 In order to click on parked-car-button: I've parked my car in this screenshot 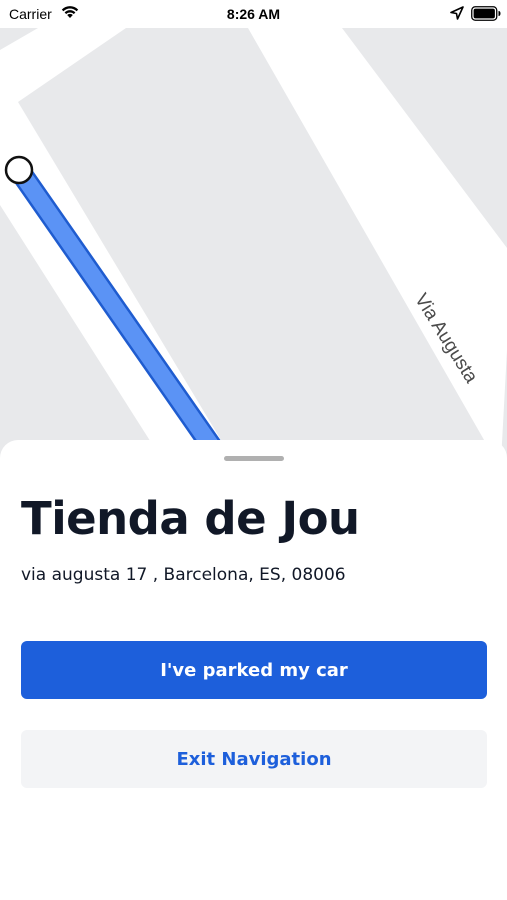, I will do `click(254, 670)`.